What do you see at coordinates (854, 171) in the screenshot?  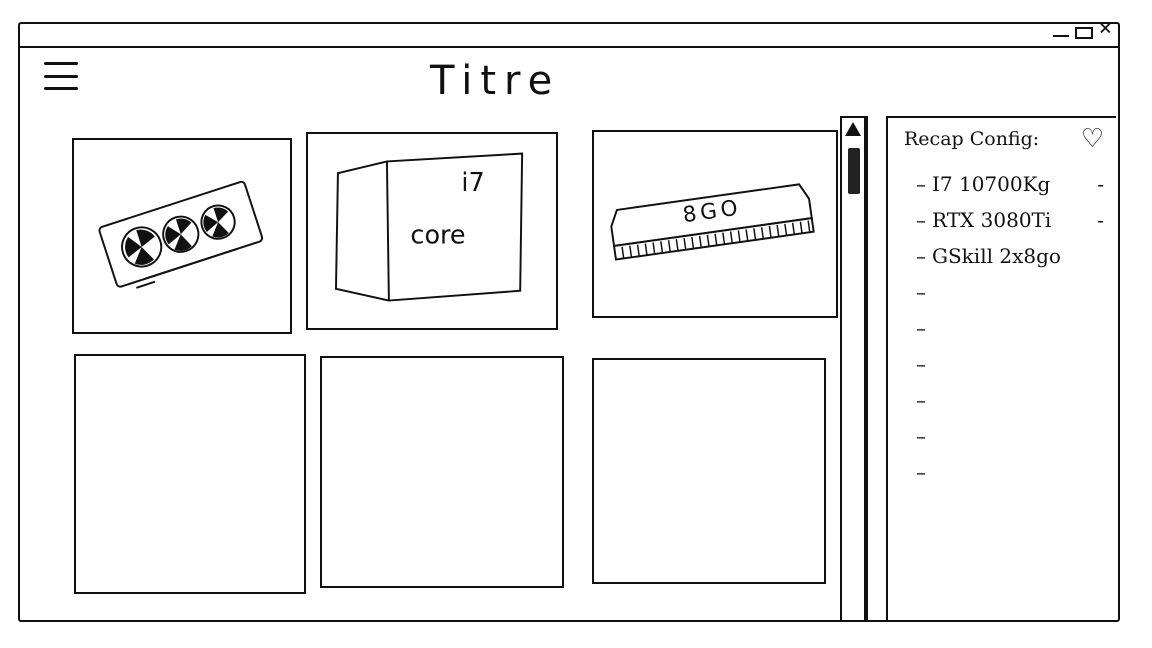 I see `scroll-thumb` at bounding box center [854, 171].